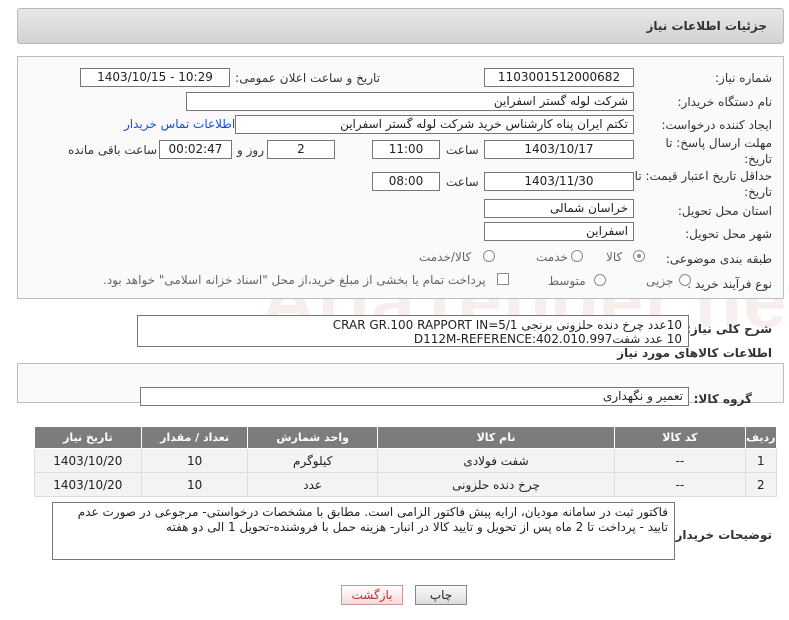 The image size is (789, 620). I want to click on page-header: جزئیات اطلاعات نیاز, so click(400, 26).